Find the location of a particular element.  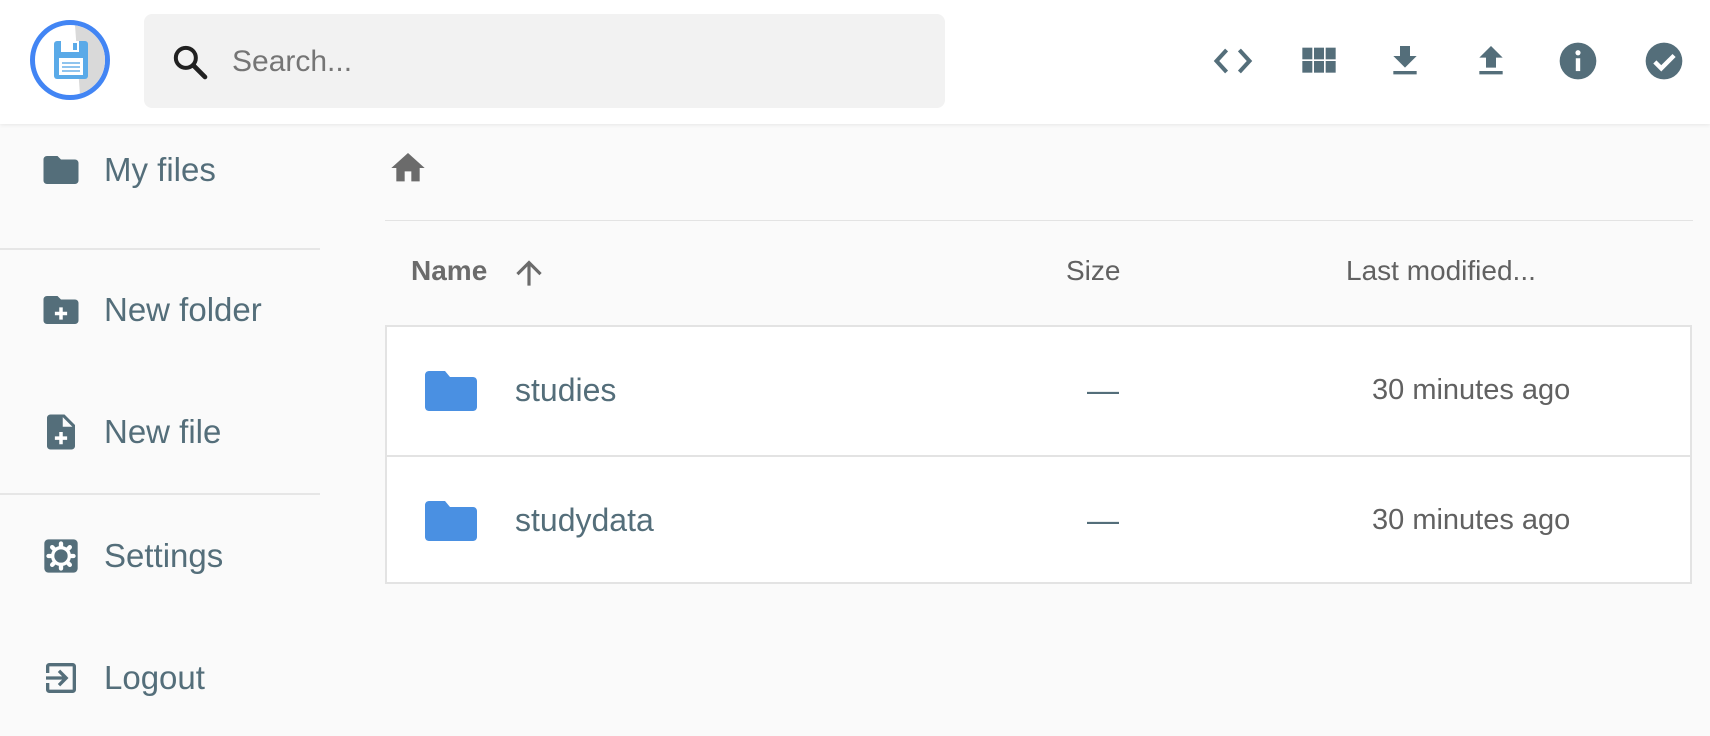

column-header-size: Size is located at coordinates (1093, 271).